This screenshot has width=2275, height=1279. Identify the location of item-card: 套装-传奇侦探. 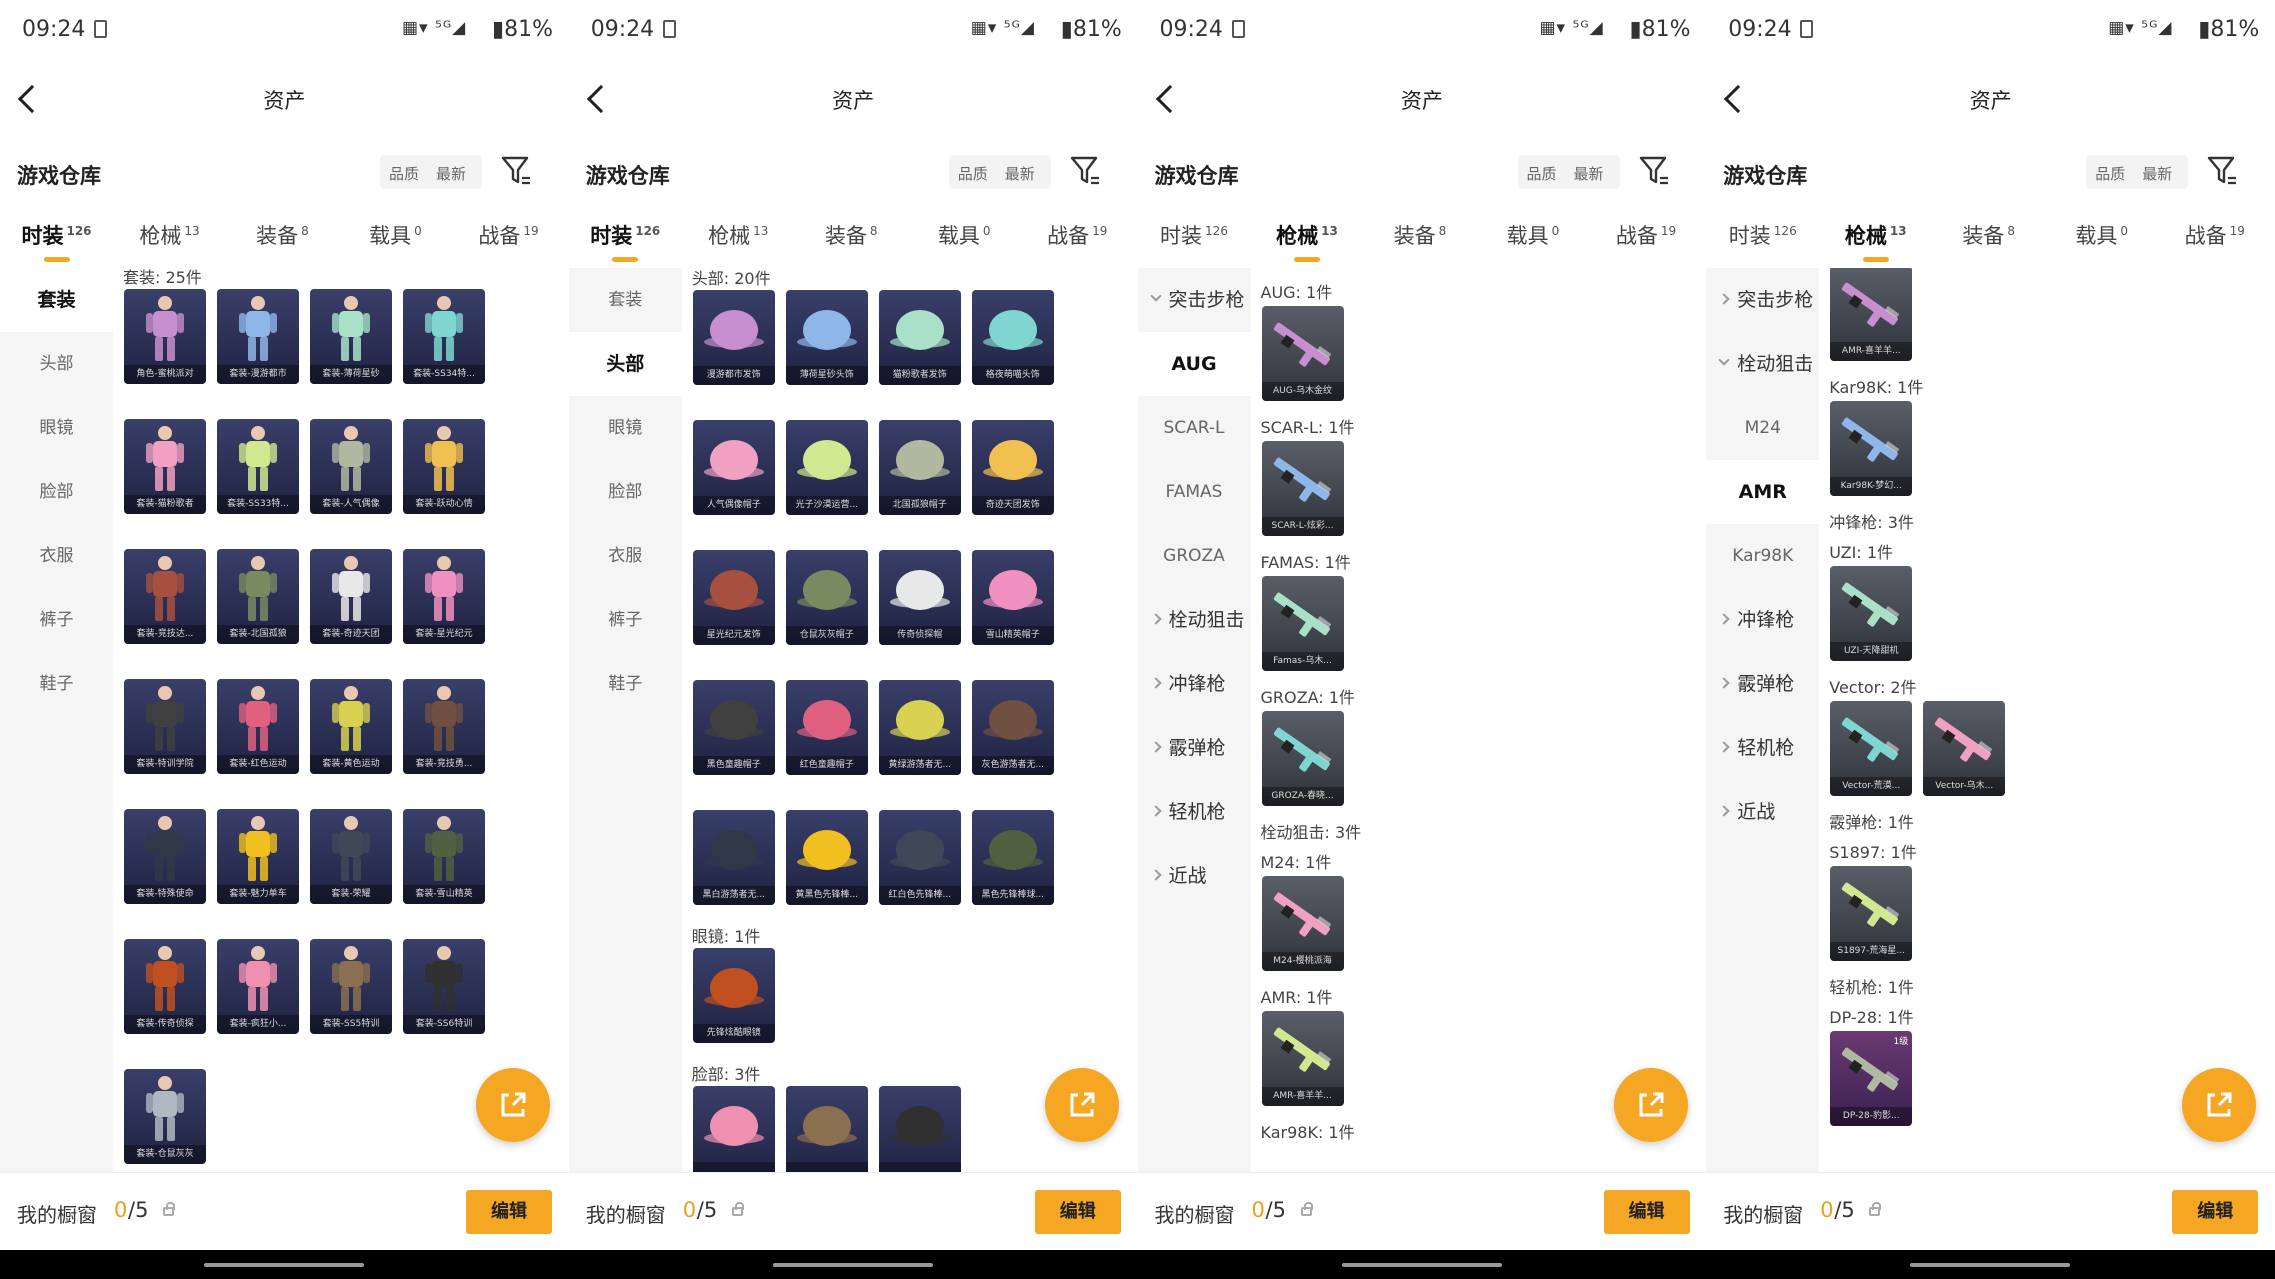
(165, 986).